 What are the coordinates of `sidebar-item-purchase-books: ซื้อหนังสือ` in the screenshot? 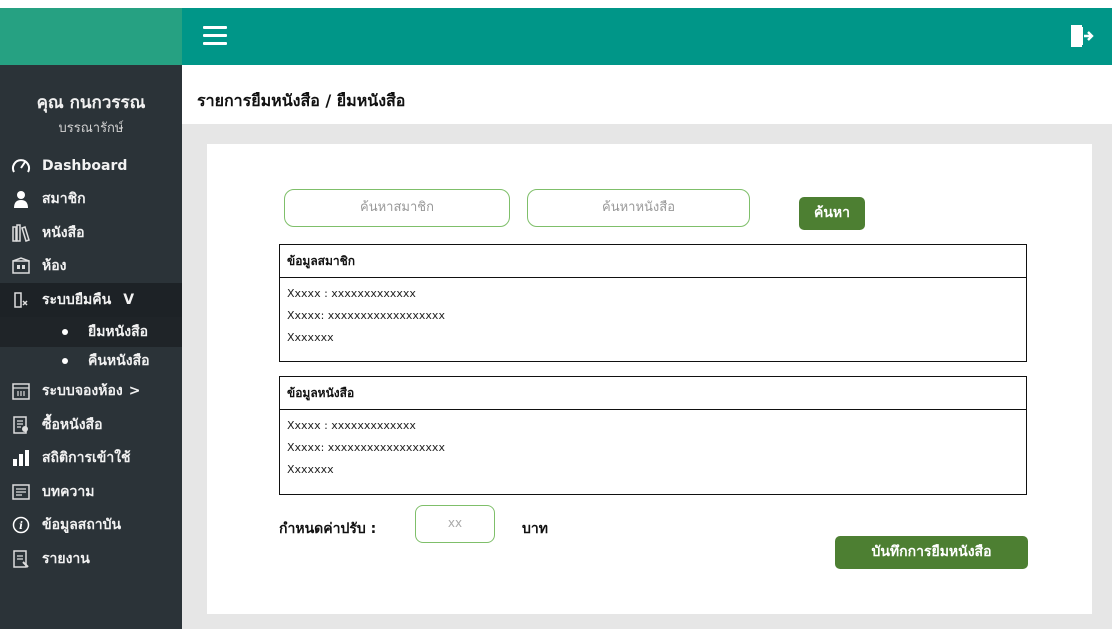 It's located at (91, 425).